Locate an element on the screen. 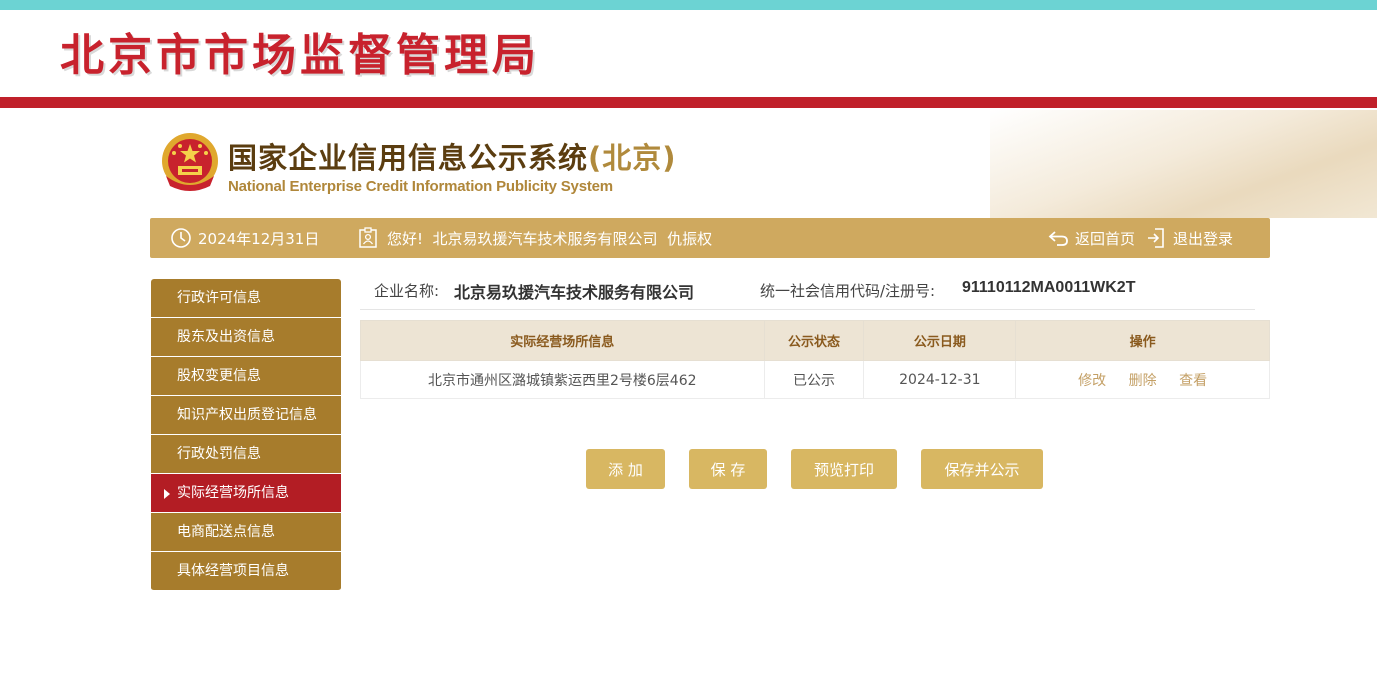 This screenshot has height=677, width=1377. sidebar-item-admin-license: 行政许可信息 is located at coordinates (246, 298).